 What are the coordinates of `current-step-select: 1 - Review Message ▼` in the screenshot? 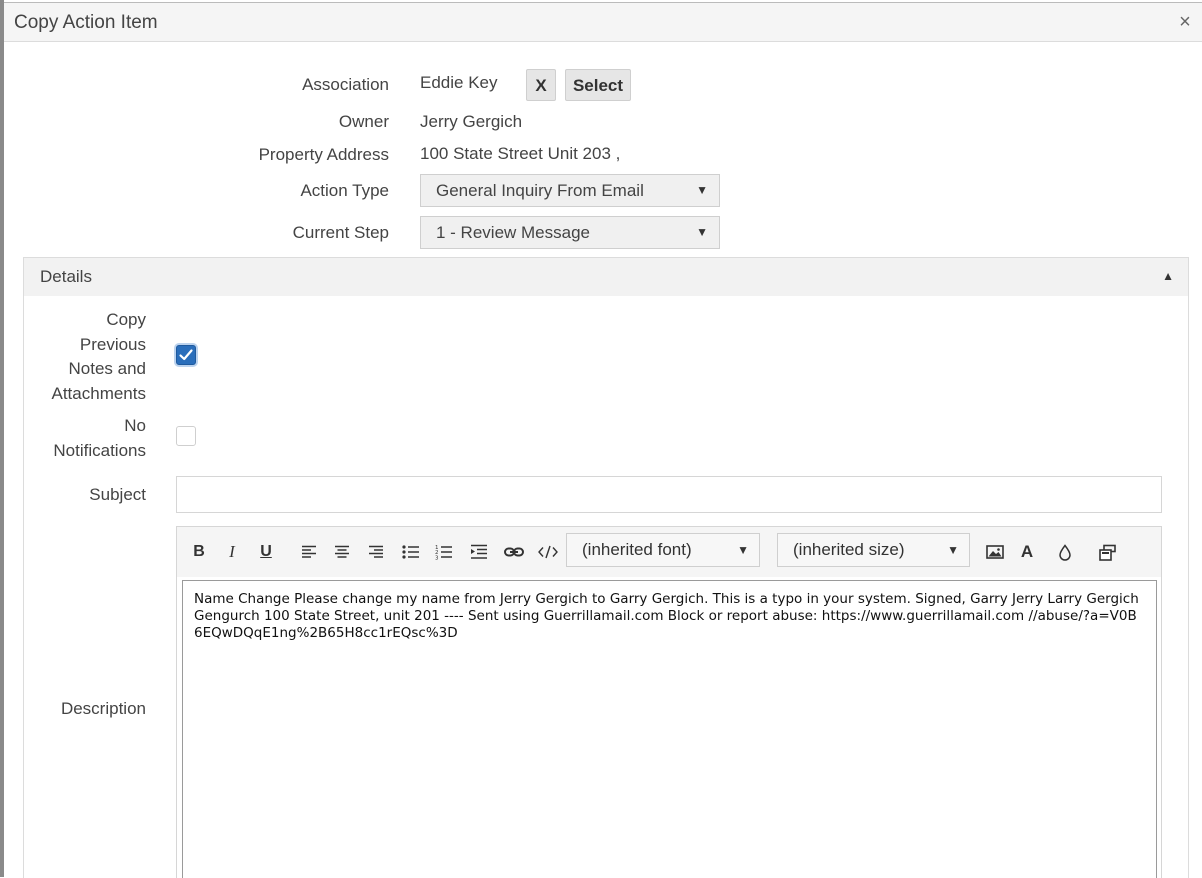 It's located at (570, 232).